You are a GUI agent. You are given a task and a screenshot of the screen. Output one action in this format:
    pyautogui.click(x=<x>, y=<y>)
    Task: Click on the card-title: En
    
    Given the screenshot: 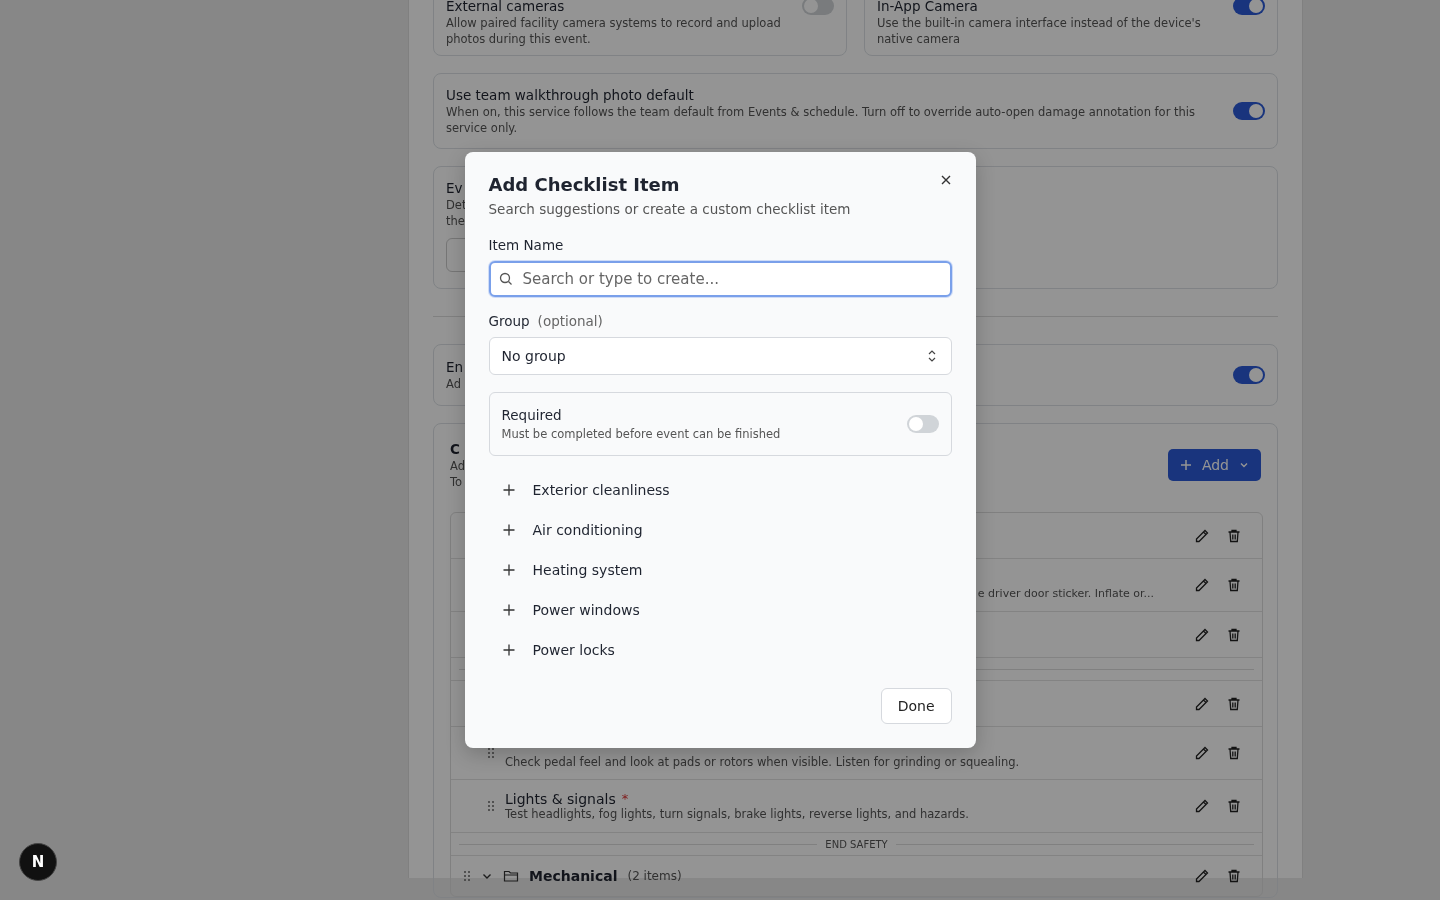 What is the action you would take?
    pyautogui.click(x=455, y=367)
    